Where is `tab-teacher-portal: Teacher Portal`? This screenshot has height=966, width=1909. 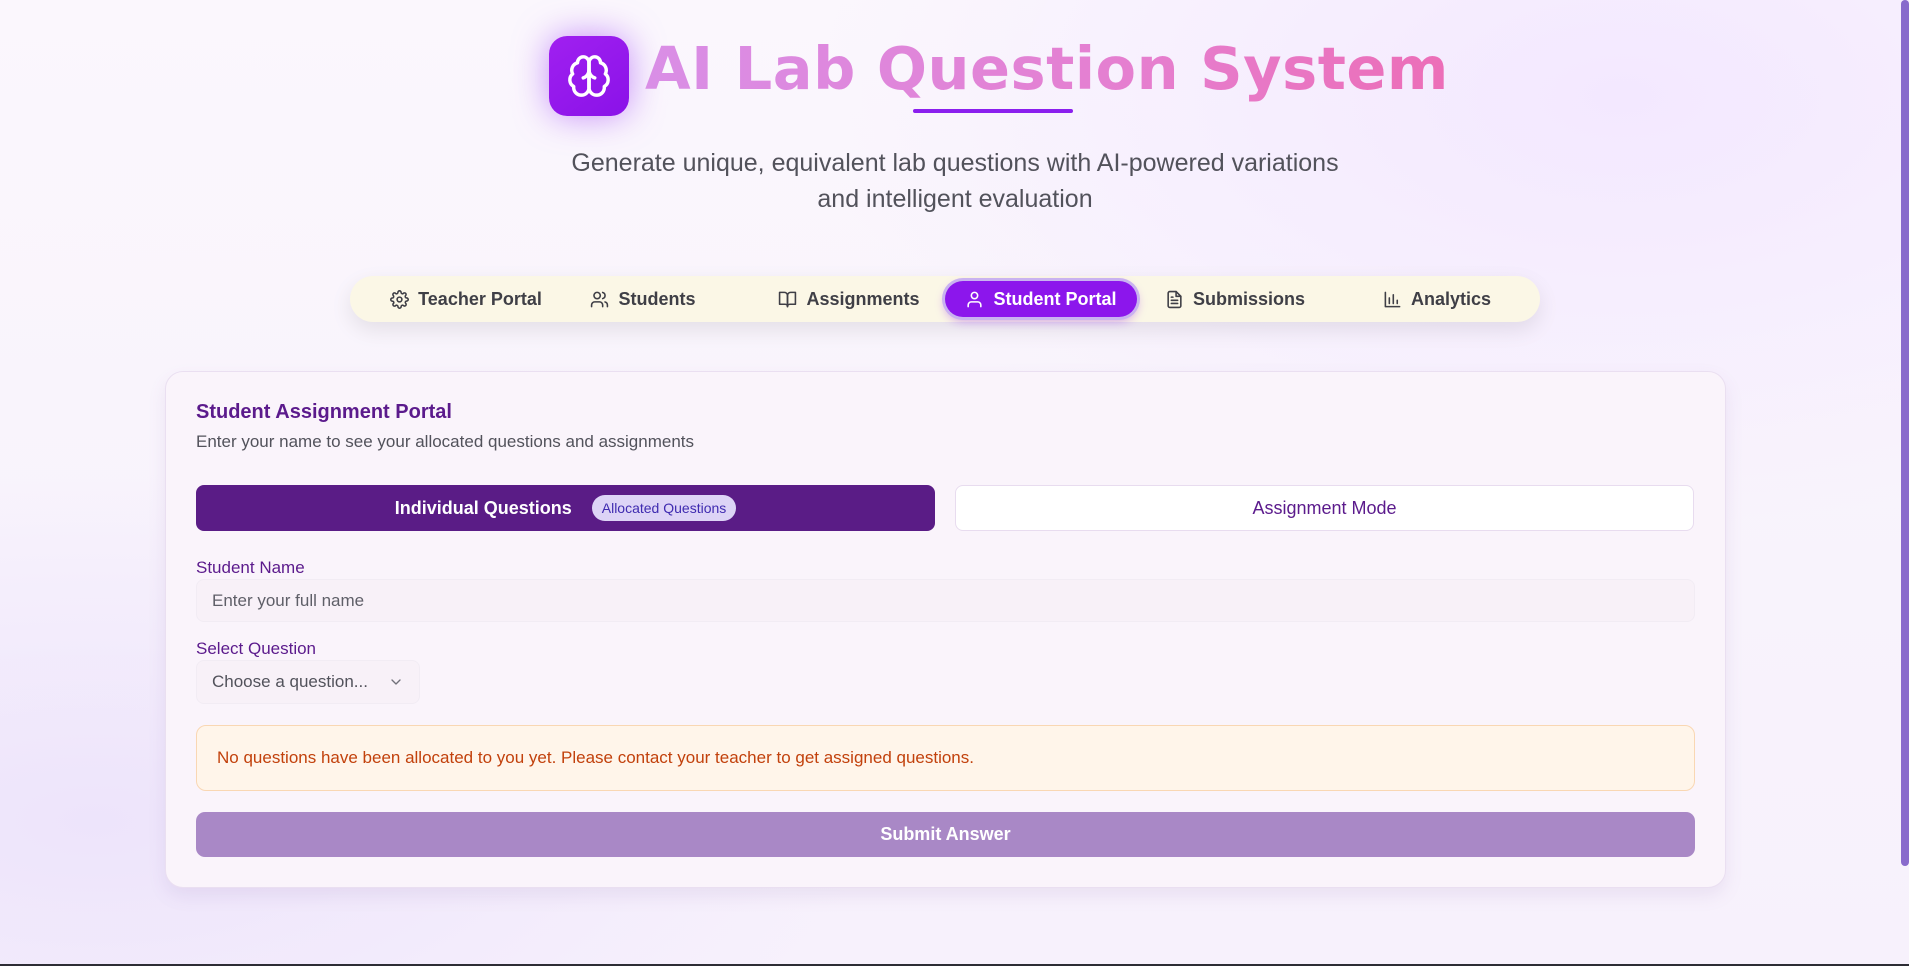
tab-teacher-portal: Teacher Portal is located at coordinates (466, 299).